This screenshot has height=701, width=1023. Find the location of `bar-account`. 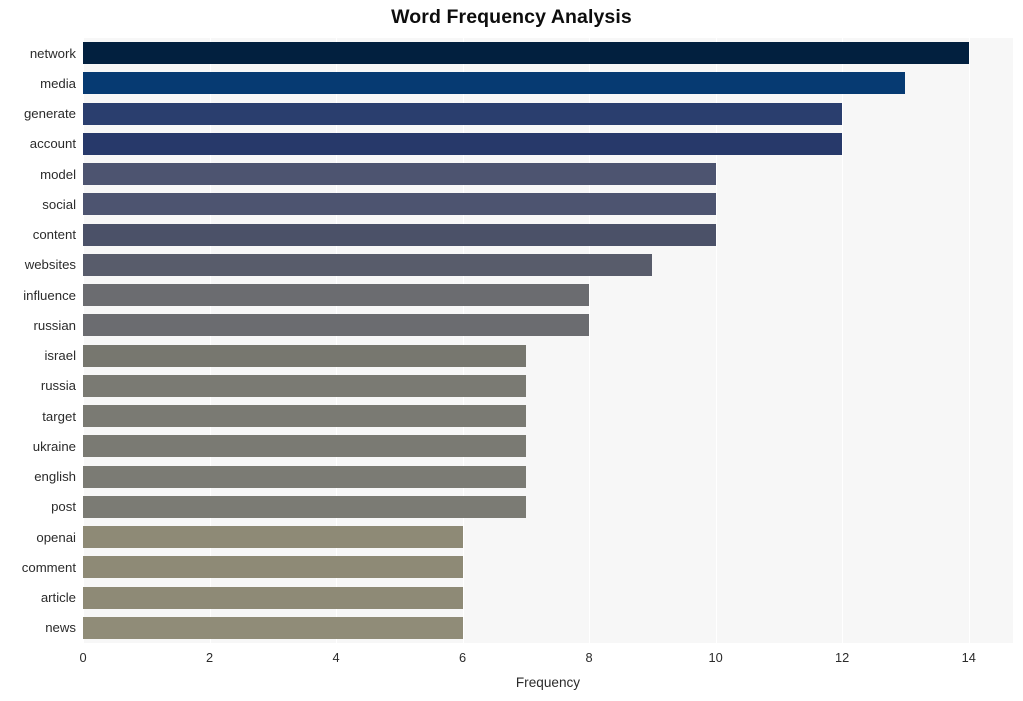

bar-account is located at coordinates (463, 143).